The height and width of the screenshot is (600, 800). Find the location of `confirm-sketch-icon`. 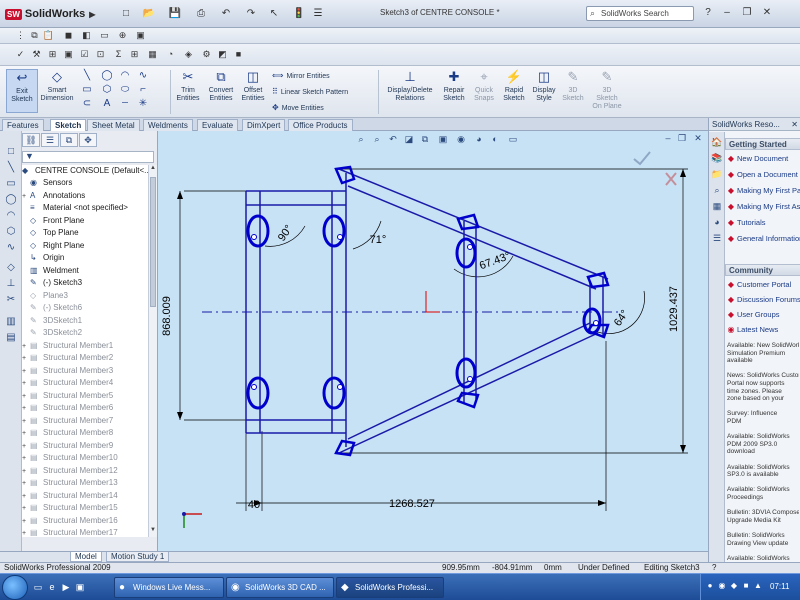

confirm-sketch-icon is located at coordinates (642, 158).